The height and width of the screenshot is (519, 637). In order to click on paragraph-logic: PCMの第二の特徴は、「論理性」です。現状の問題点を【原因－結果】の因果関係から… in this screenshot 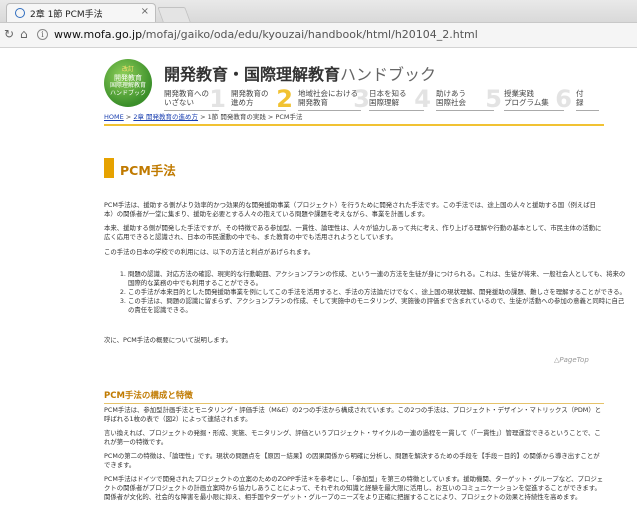, I will do `click(352, 460)`.